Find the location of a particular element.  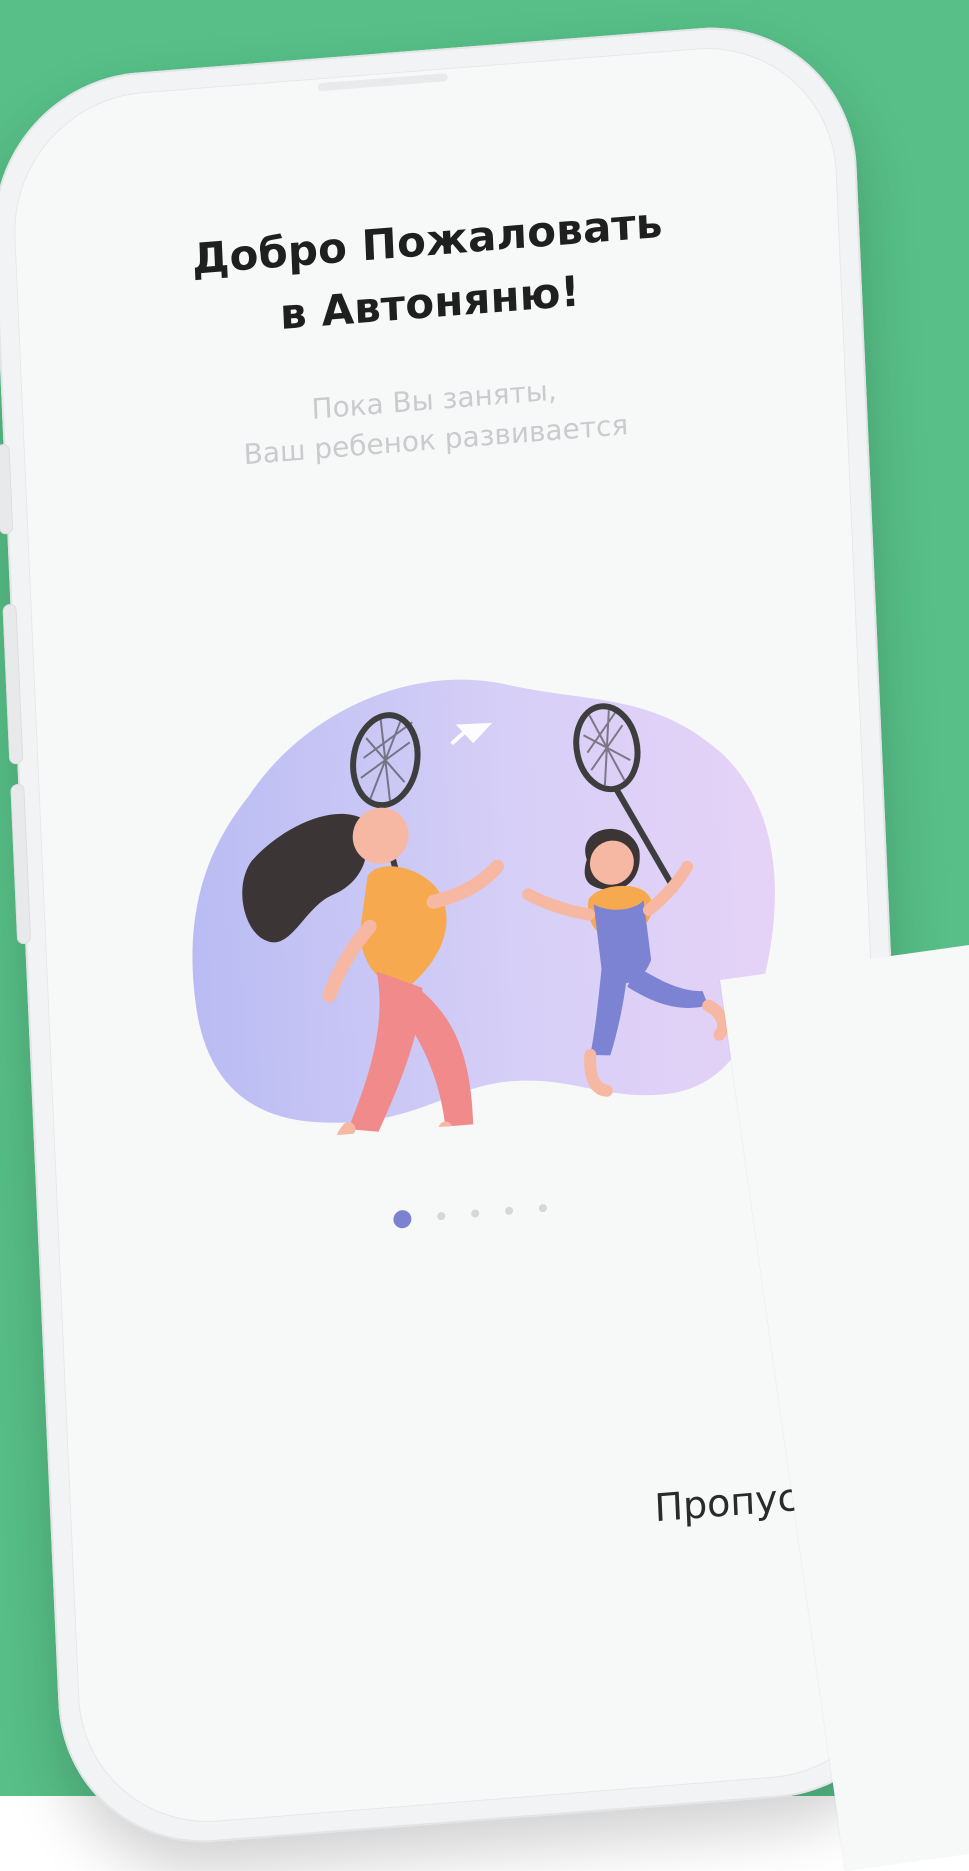

page-subtitle: Пока Вы заняты, Ваш ребенок развивается is located at coordinates (435, 420).